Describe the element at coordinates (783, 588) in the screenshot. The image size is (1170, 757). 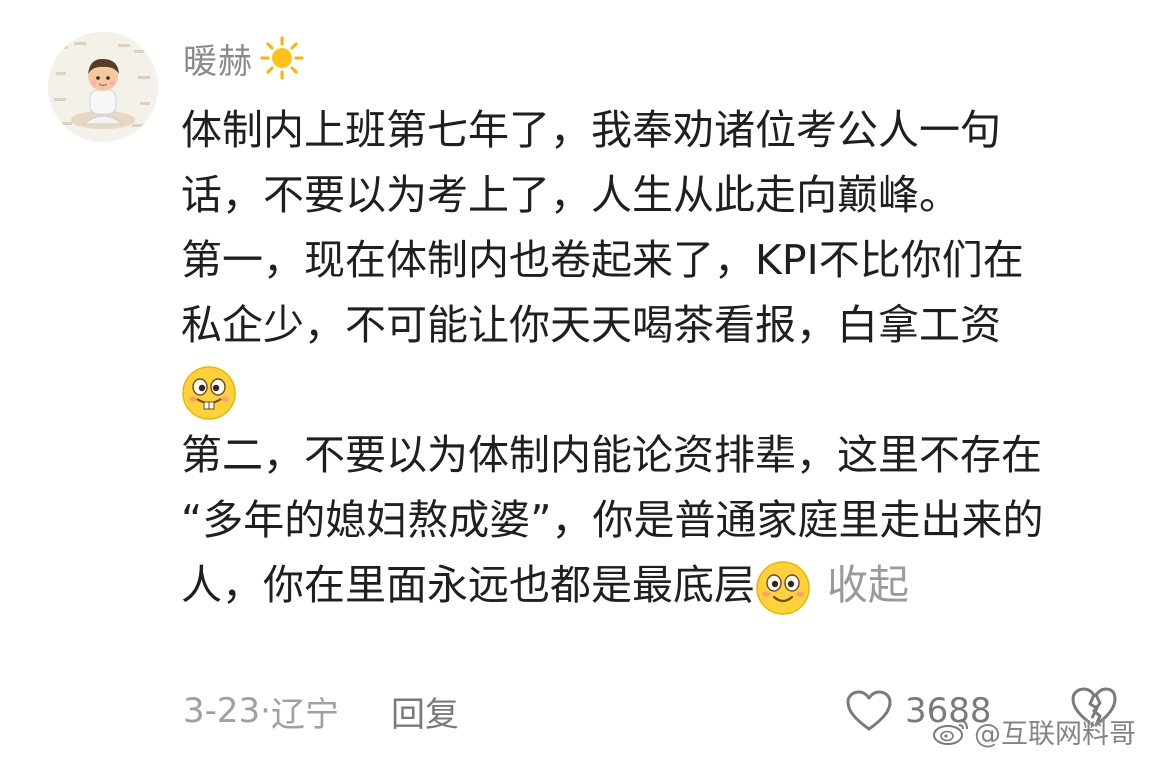
I see `smiling-face-emoji` at that location.